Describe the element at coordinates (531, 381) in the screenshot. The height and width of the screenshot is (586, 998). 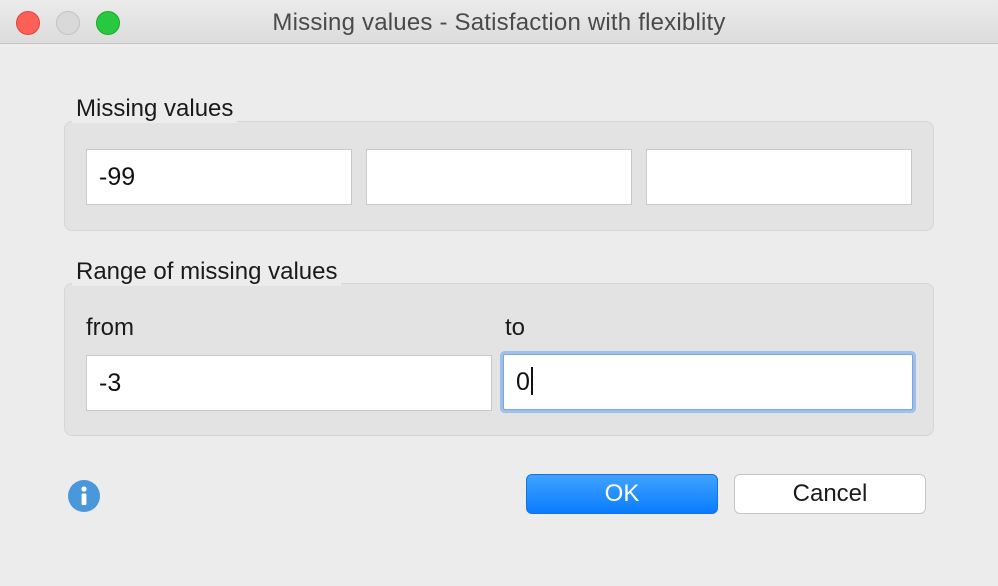
I see `text-caret` at that location.